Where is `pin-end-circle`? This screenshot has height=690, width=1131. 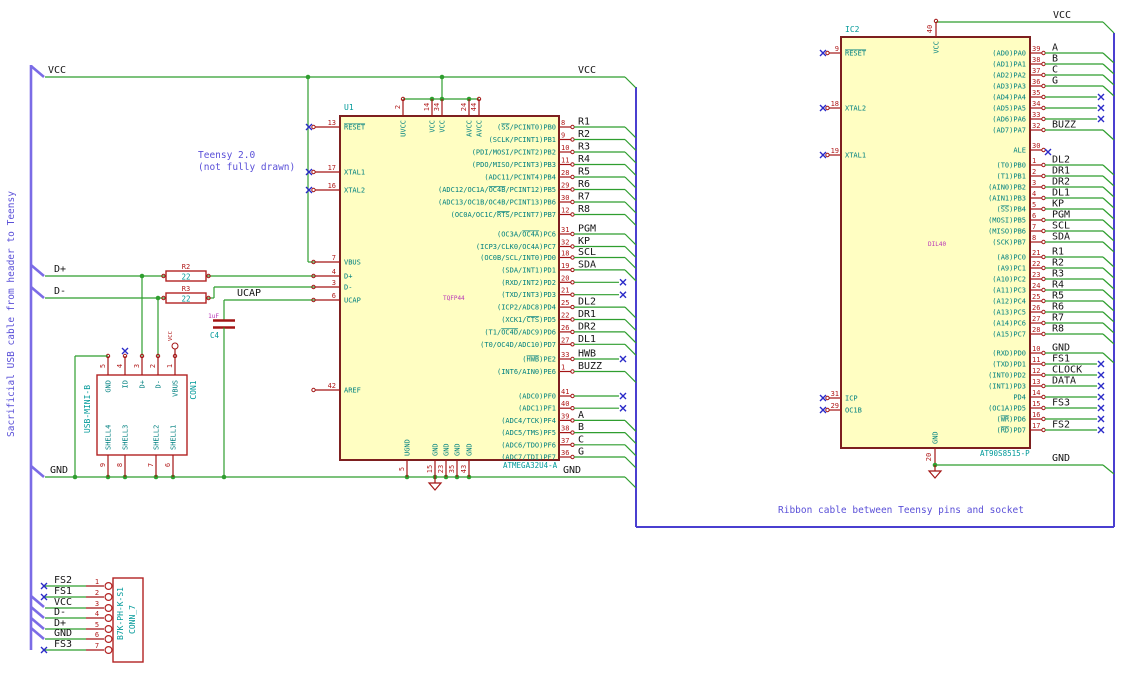
pin-end-circle is located at coordinates (572, 282).